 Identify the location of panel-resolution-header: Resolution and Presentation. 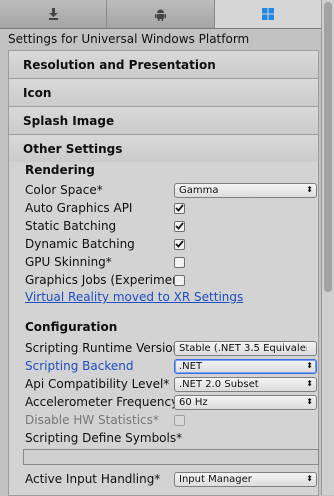
(163, 64).